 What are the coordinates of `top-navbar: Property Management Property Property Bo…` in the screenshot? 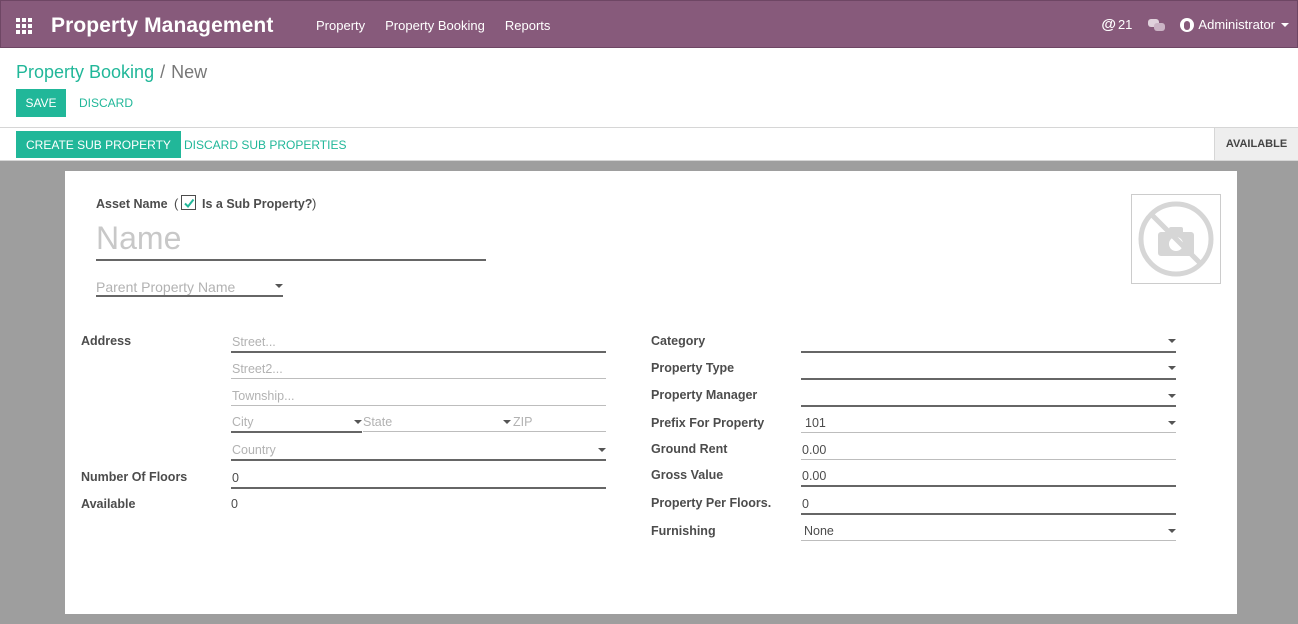 It's located at (649, 24).